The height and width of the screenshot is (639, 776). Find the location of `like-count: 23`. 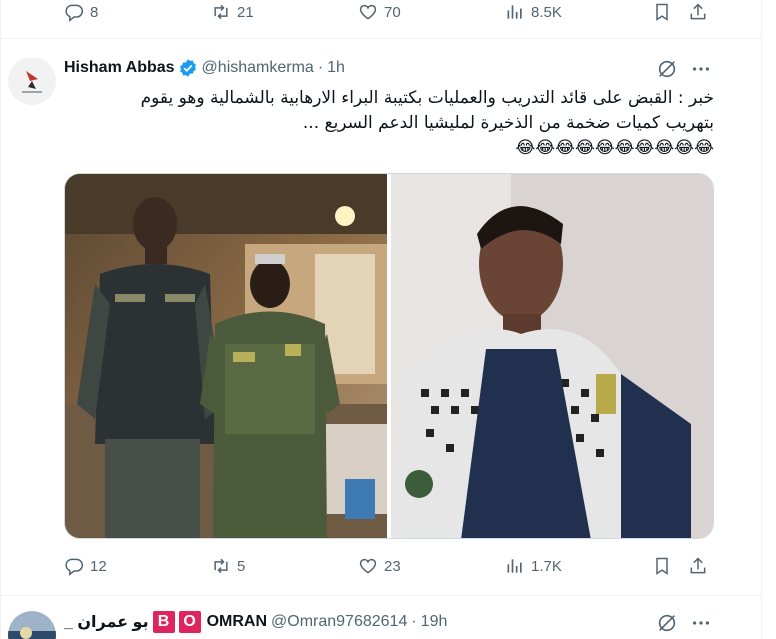

like-count: 23 is located at coordinates (392, 566).